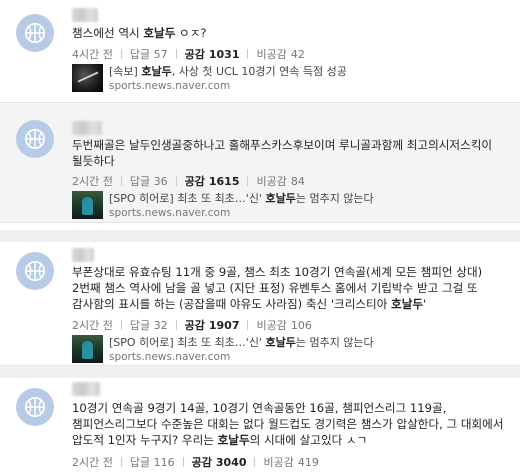  I want to click on comment-meta: 4시간 전 답글 57 공감 1031 비공감 42, so click(188, 54).